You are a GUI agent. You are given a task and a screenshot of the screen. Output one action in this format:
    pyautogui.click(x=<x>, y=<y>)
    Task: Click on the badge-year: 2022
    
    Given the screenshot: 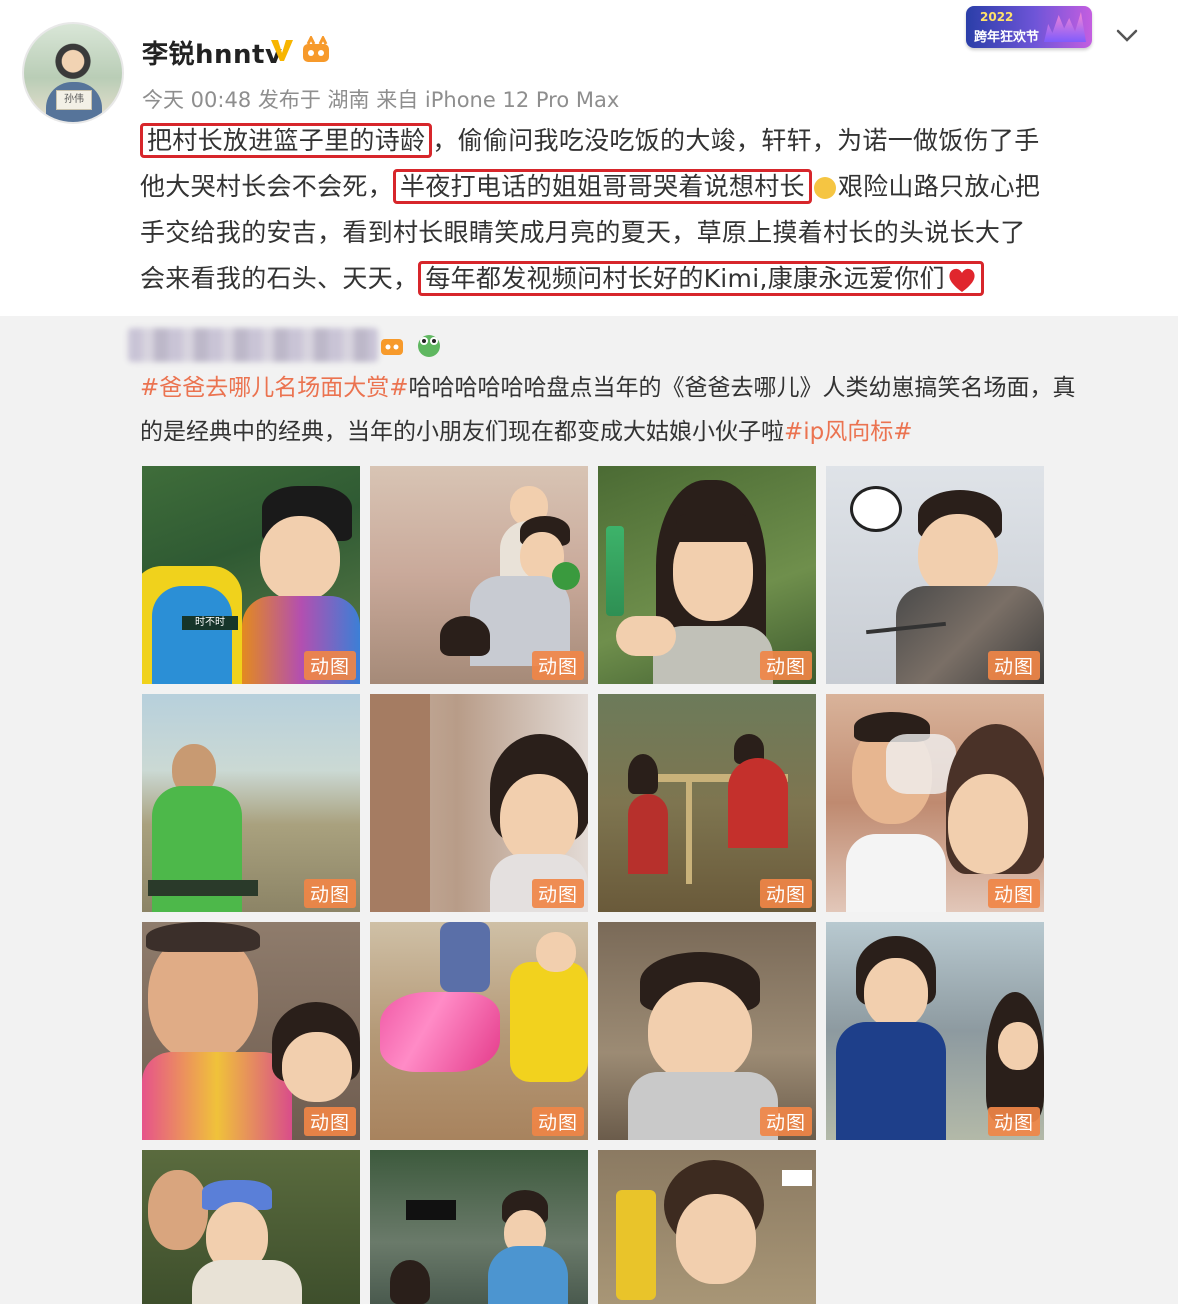 What is the action you would take?
    pyautogui.click(x=997, y=17)
    